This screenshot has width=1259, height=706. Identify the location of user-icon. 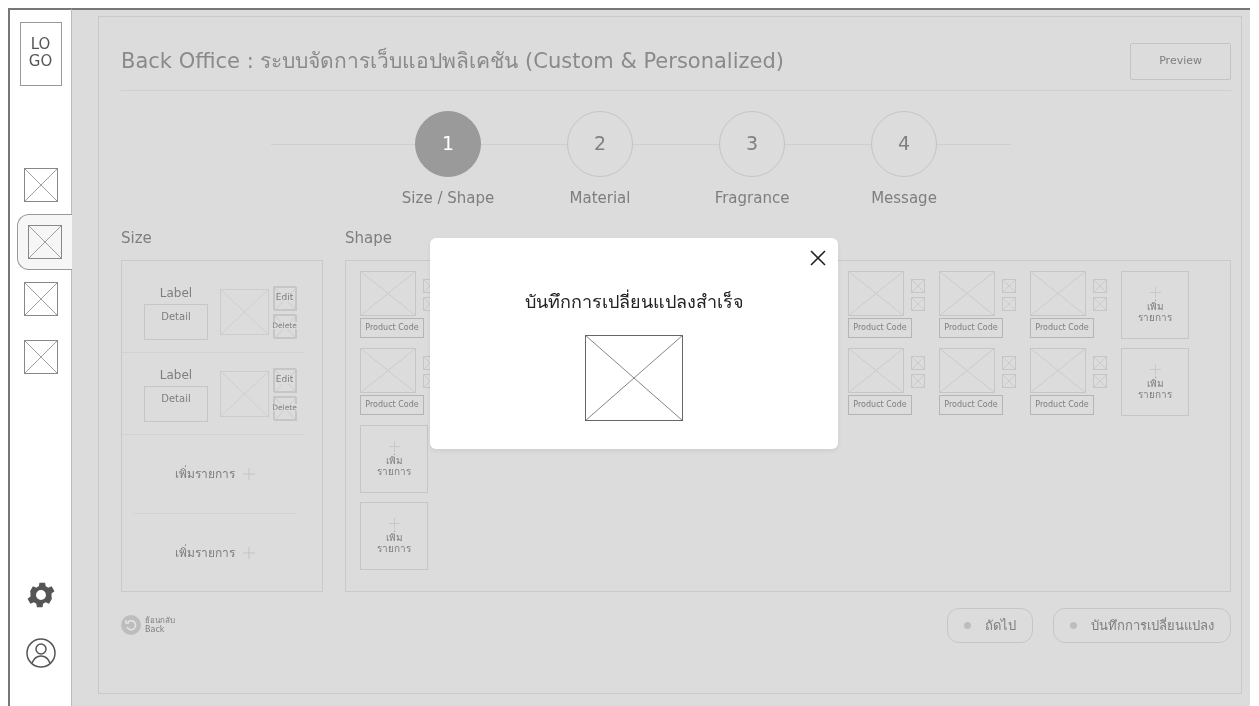
(40, 653).